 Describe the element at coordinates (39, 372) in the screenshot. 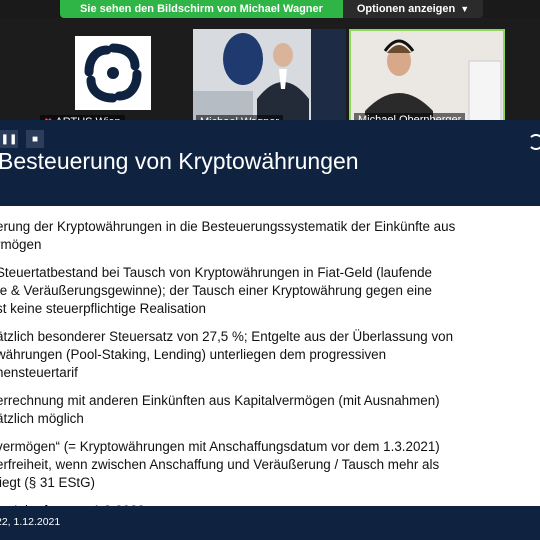

I see `bullet-line: nensteuertarif` at that location.